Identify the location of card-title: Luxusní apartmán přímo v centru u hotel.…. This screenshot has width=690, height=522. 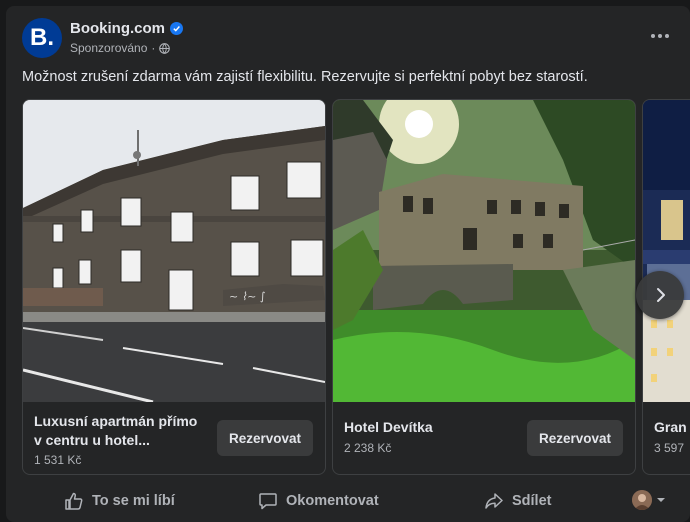
(119, 431).